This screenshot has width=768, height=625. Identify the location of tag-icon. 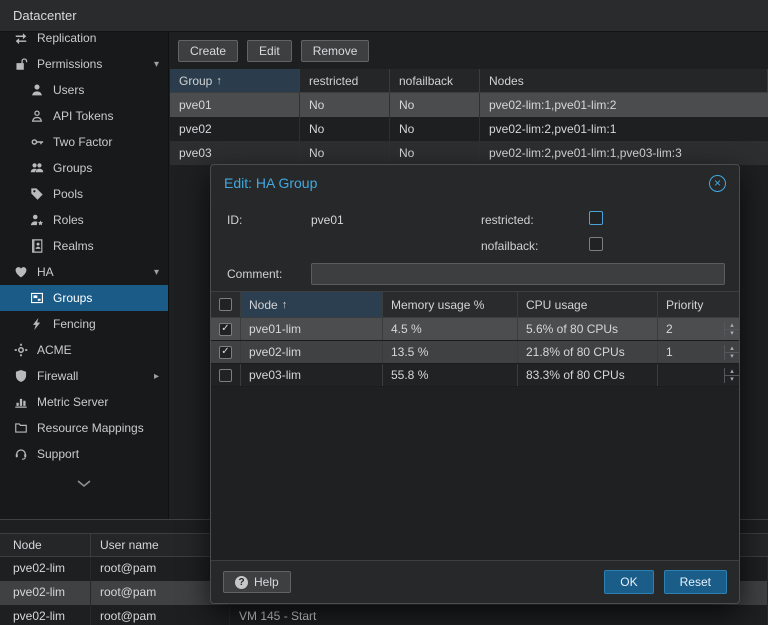
(36, 194).